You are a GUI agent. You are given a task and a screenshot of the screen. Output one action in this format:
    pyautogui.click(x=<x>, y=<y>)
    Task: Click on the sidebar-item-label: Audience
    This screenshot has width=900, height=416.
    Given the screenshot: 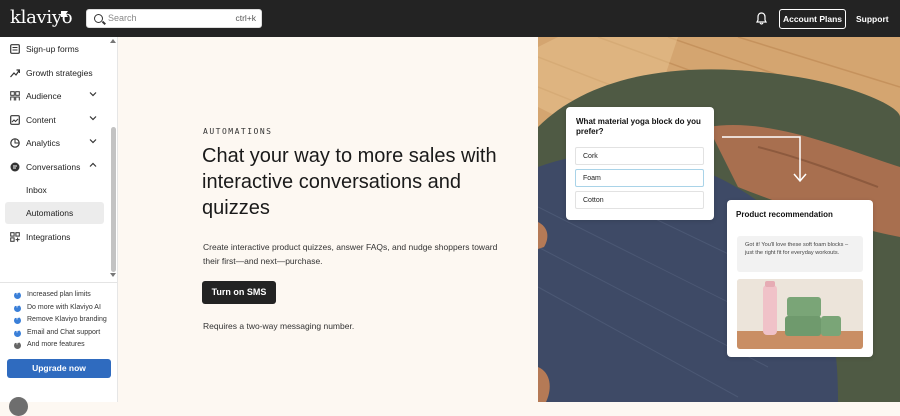 What is the action you would take?
    pyautogui.click(x=44, y=96)
    